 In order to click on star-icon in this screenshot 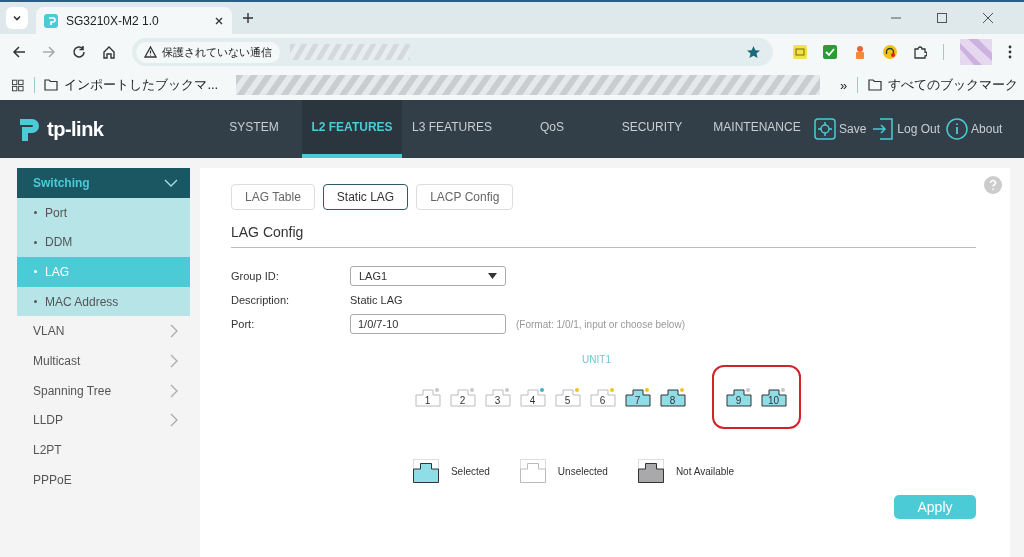, I will do `click(753, 52)`.